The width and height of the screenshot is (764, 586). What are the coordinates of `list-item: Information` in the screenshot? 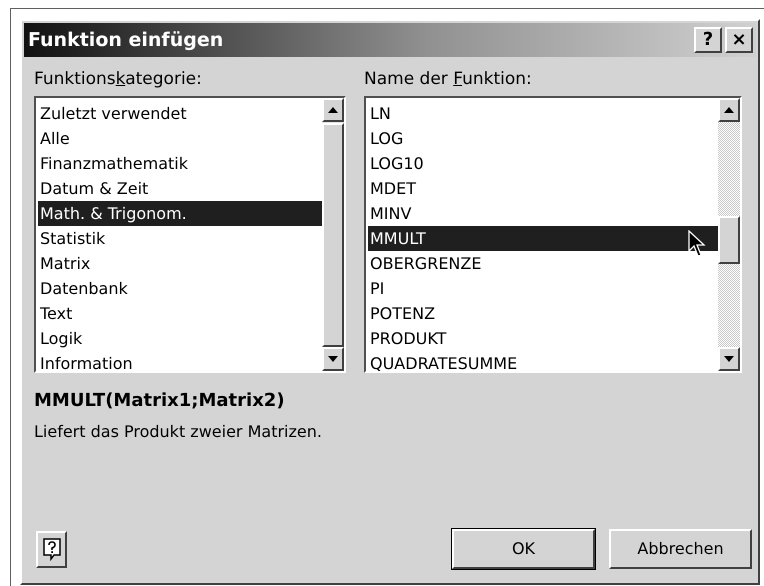 It's located at (180, 361).